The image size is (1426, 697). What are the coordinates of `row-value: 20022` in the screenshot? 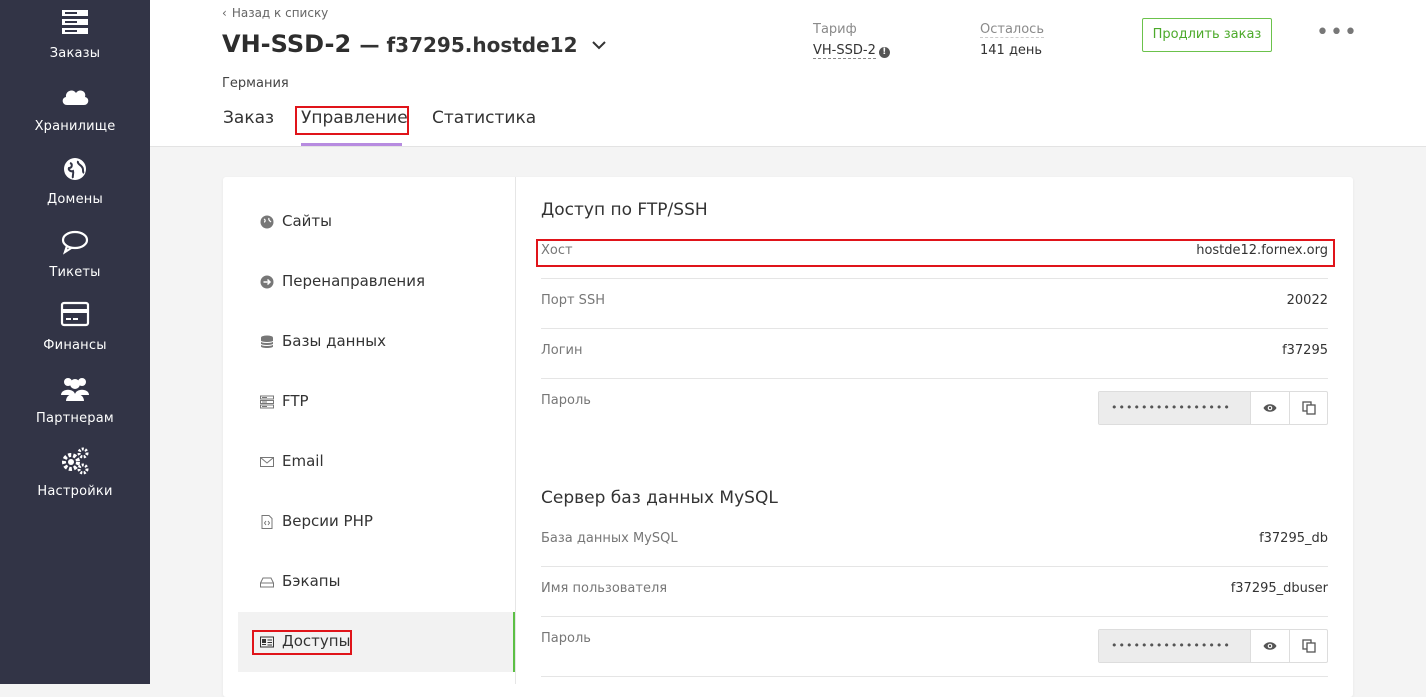 It's located at (1307, 300).